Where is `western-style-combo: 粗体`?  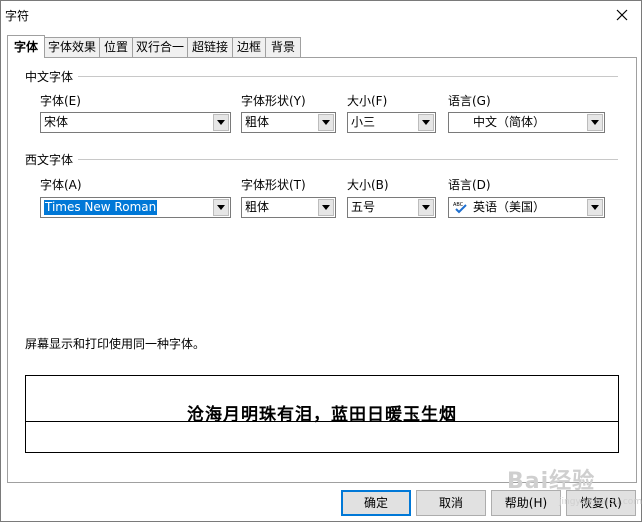 western-style-combo: 粗体 is located at coordinates (288, 207).